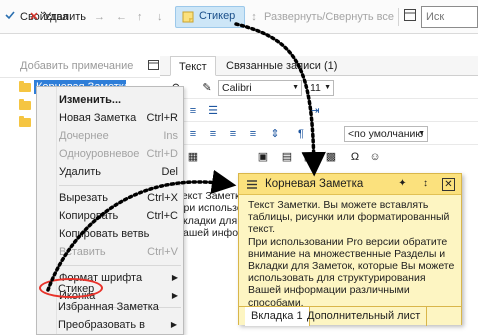 The width and height of the screenshot is (478, 335). Describe the element at coordinates (329, 290) in the screenshot. I see `sticker-line: Вашей информации различными` at that location.